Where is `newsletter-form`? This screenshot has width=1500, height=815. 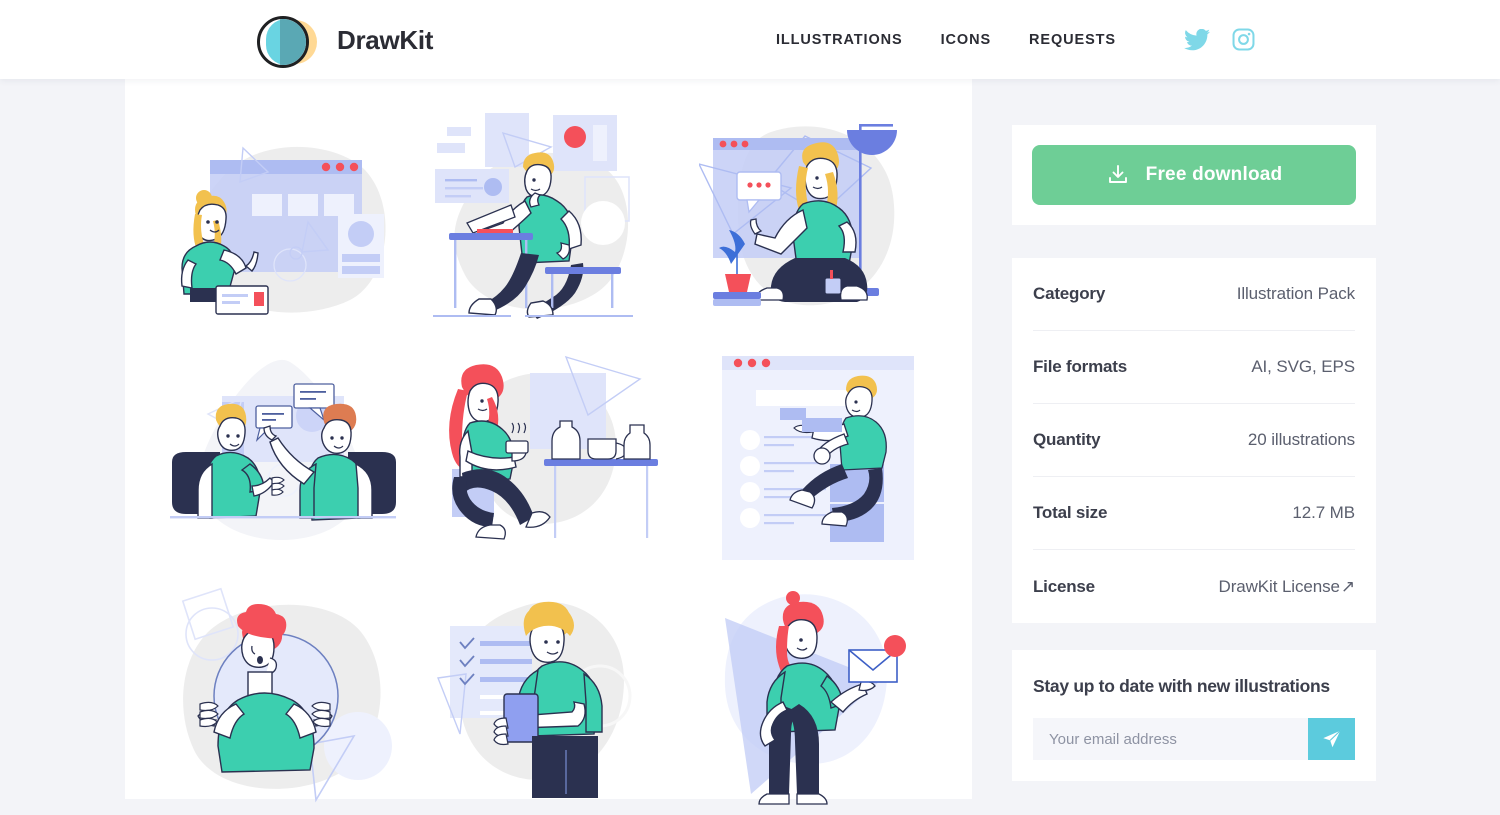 newsletter-form is located at coordinates (1194, 739).